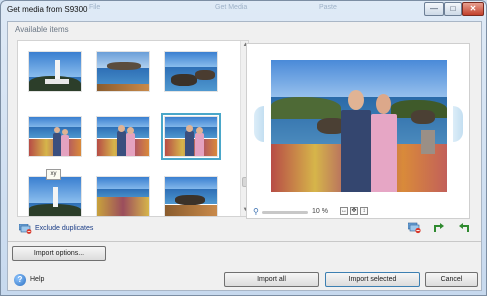 This screenshot has width=487, height=296. Describe the element at coordinates (47, 9) in the screenshot. I see `window-title: Get media from S9300` at that location.